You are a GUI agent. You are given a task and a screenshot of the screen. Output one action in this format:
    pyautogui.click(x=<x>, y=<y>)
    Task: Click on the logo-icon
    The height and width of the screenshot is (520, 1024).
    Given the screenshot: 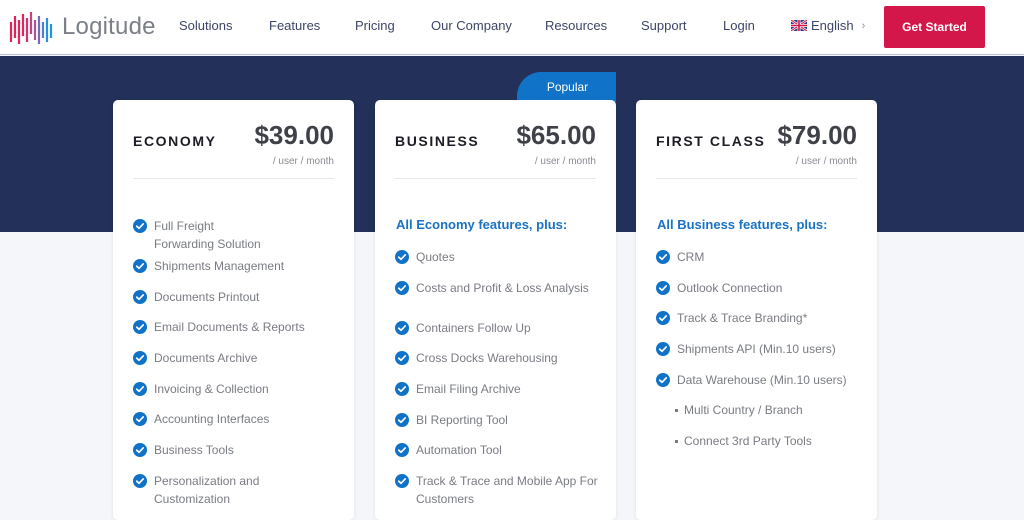 What is the action you would take?
    pyautogui.click(x=31, y=28)
    